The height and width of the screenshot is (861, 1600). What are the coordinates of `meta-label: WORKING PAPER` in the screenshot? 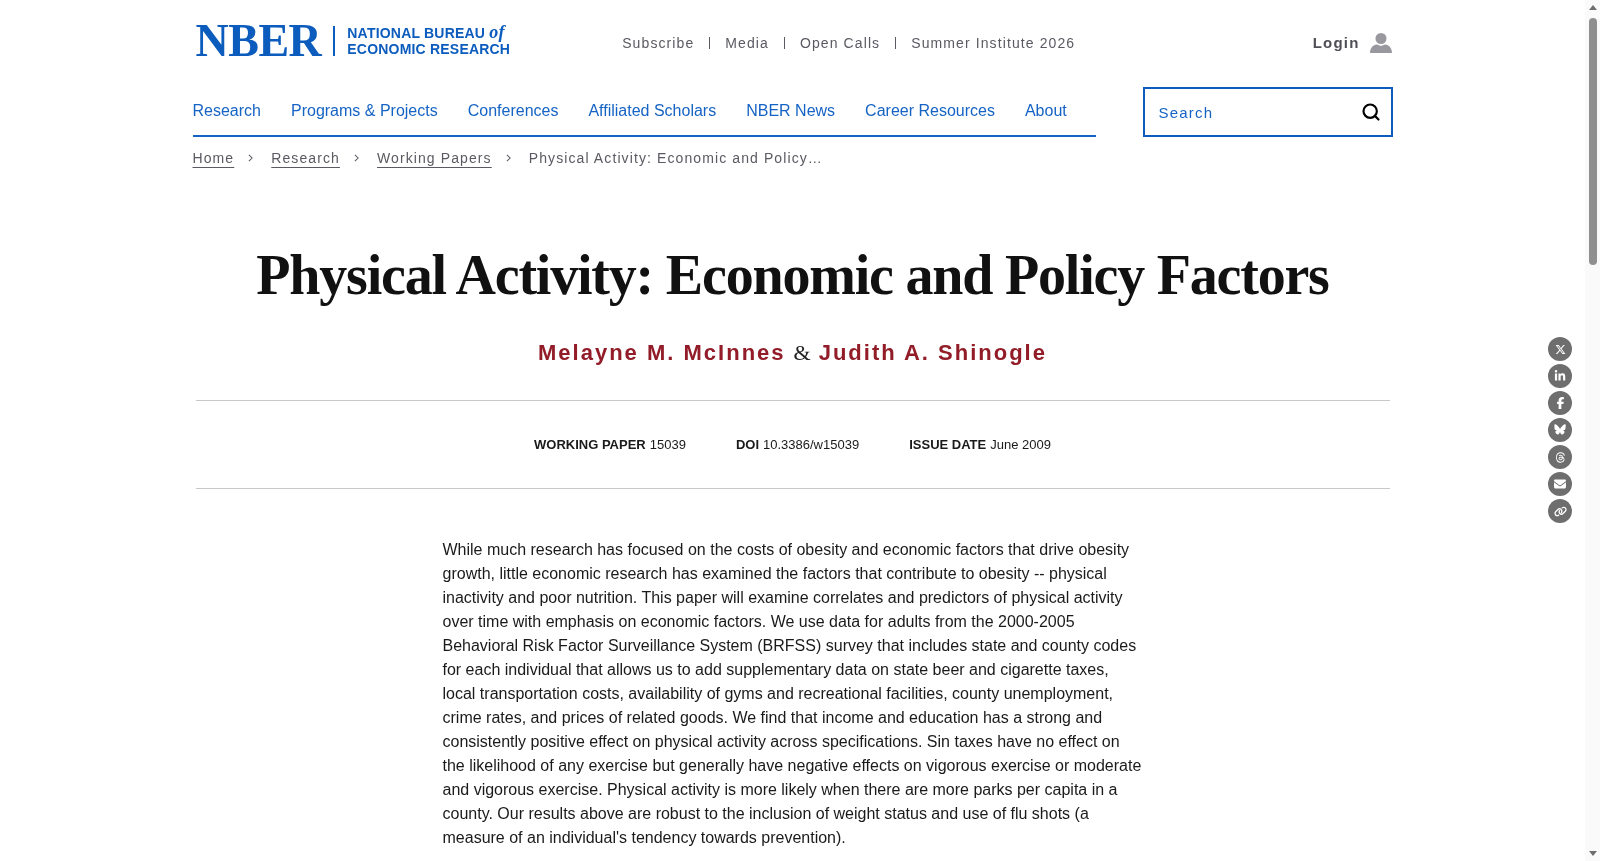 It's located at (590, 444).